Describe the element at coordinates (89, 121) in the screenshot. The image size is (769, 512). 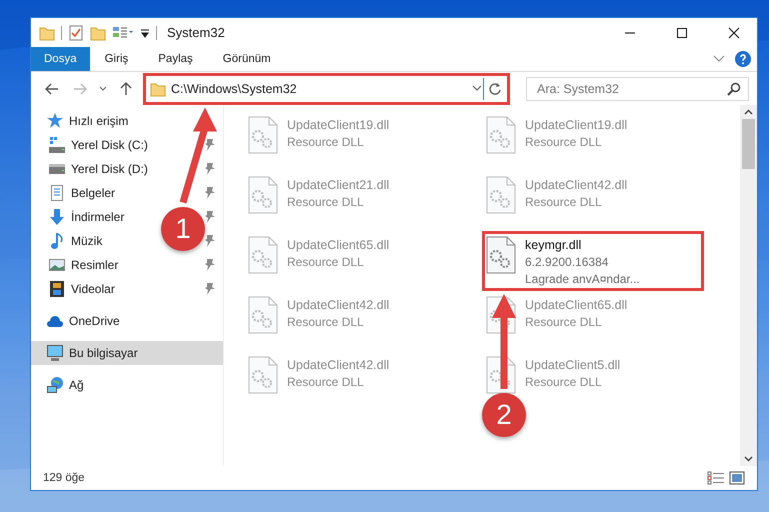
I see `nav-item: Hızlı erişim` at that location.